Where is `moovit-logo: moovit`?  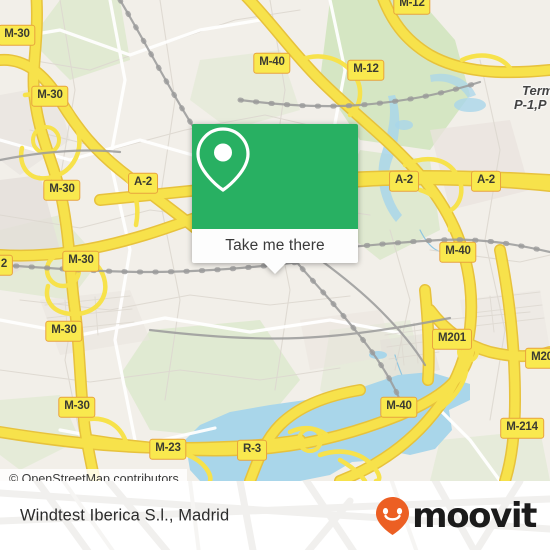 moovit-logo: moovit is located at coordinates (455, 515).